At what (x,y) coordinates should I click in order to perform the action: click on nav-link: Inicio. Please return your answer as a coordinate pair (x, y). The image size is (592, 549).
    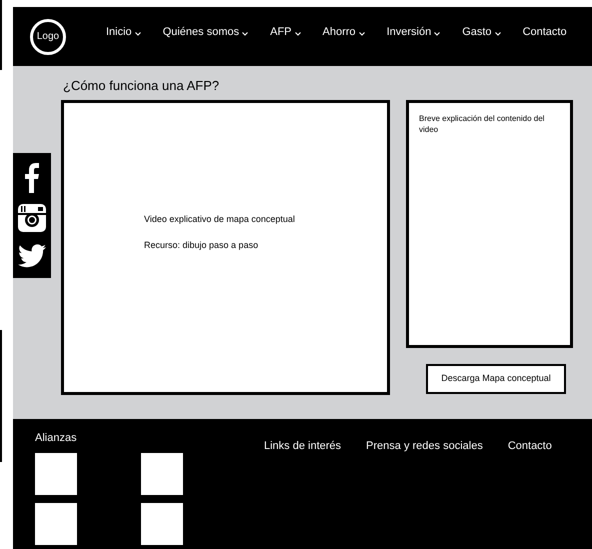
    Looking at the image, I should click on (123, 32).